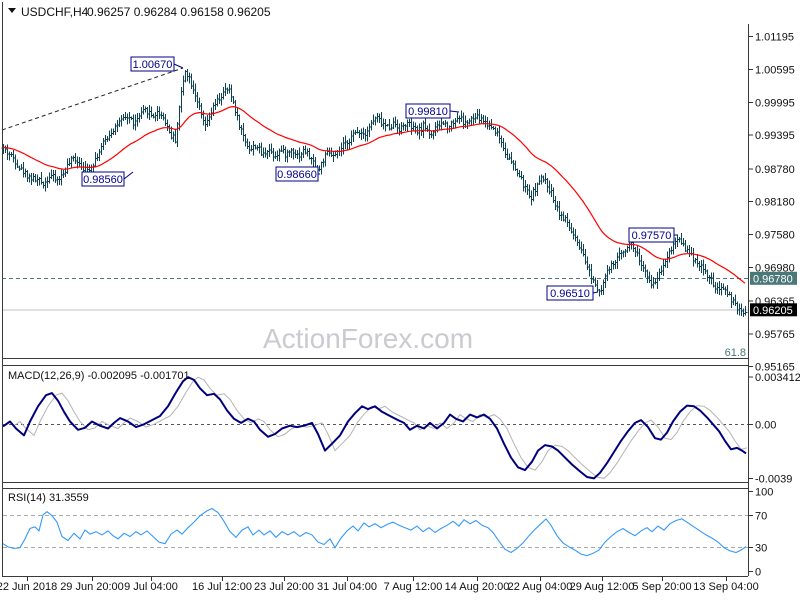  I want to click on time-axis-label: 9 Jul 04:00, so click(151, 587).